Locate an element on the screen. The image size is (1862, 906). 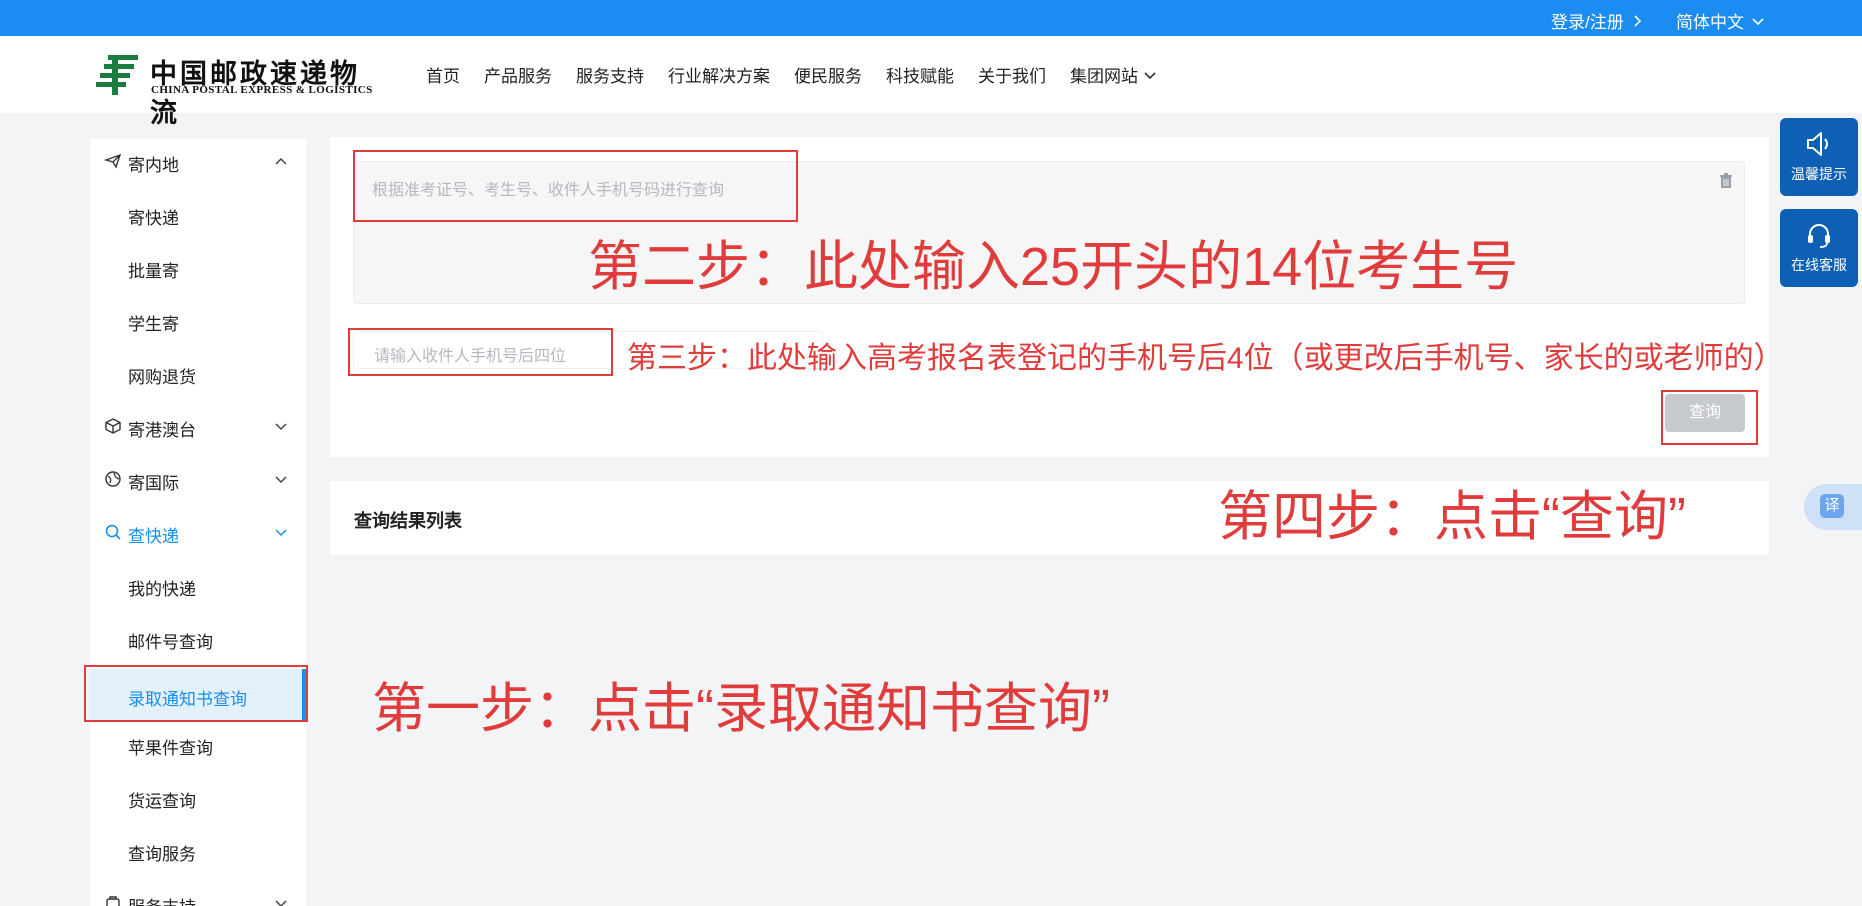
paper-plane-icon is located at coordinates (113, 161).